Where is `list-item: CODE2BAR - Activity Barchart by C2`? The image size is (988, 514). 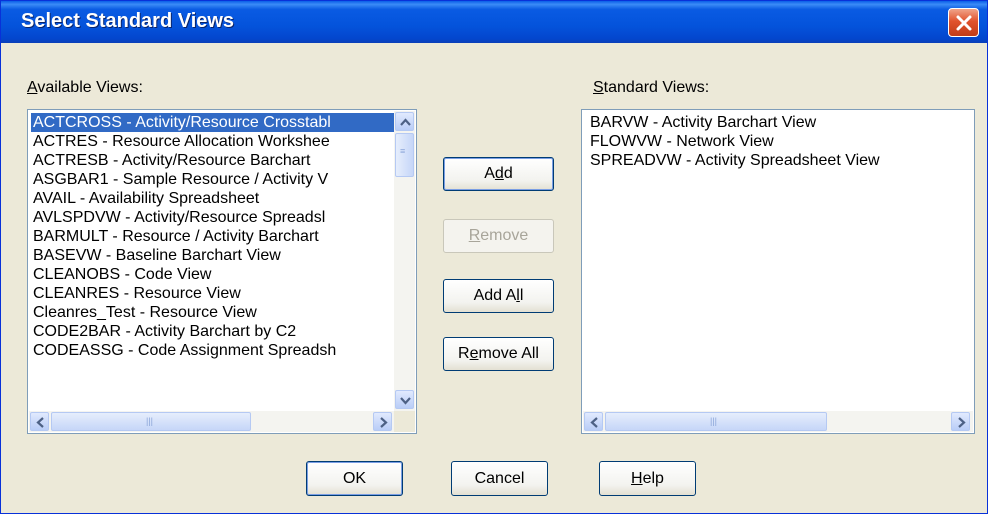
list-item: CODE2BAR - Activity Barchart by C2 is located at coordinates (212, 331).